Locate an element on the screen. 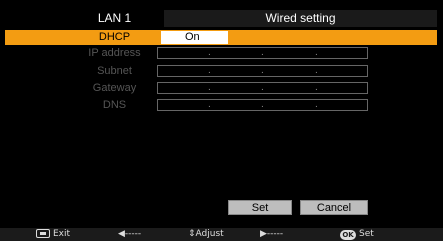  row-dhcp: DHCP On is located at coordinates (221, 37).